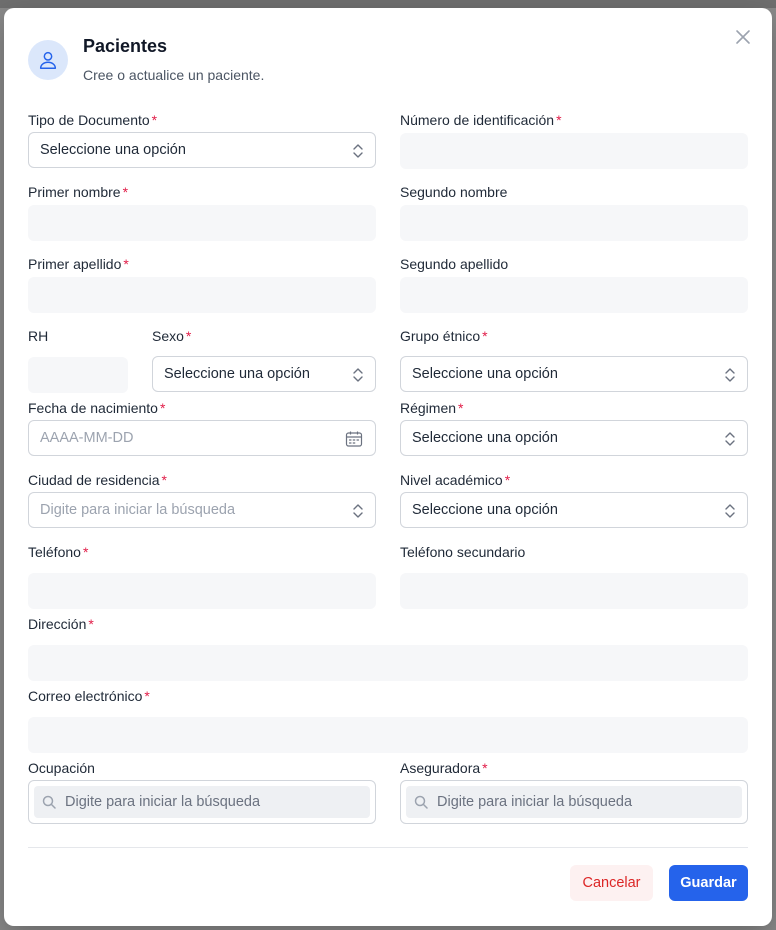  I want to click on telefono-label: Teléfono *, so click(58, 552).